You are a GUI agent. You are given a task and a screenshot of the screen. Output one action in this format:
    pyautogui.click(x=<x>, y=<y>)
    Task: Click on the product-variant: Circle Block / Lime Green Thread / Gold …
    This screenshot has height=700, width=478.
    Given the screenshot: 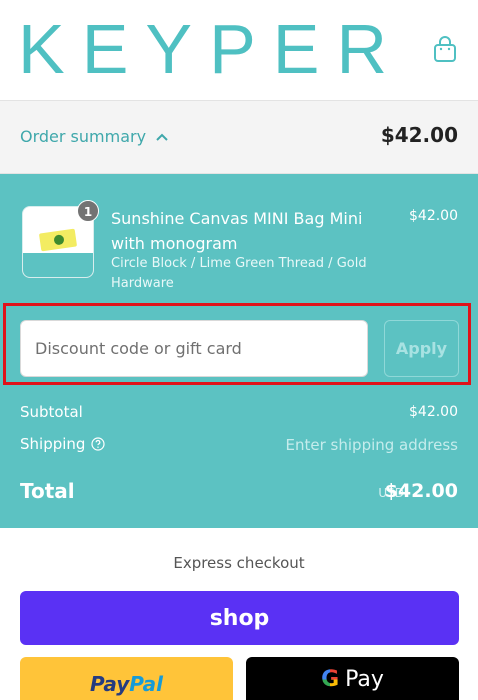 What is the action you would take?
    pyautogui.click(x=239, y=273)
    